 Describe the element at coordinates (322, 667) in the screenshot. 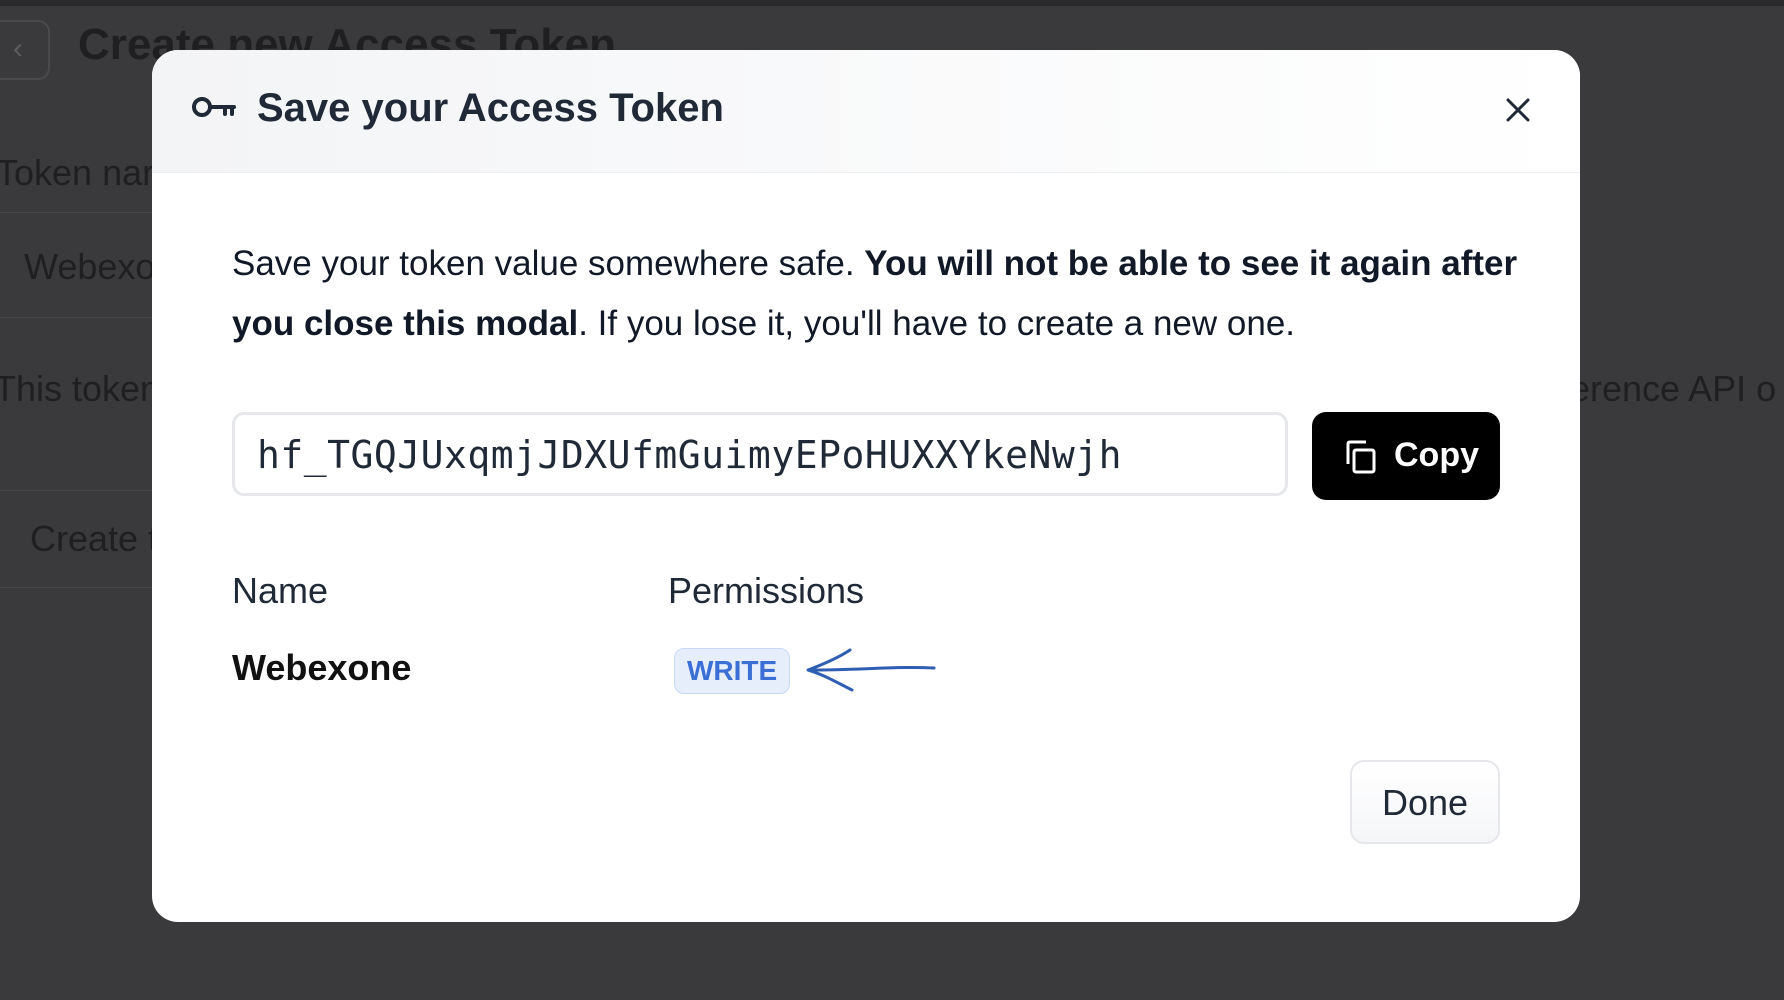

I see `token-name: Webexone` at that location.